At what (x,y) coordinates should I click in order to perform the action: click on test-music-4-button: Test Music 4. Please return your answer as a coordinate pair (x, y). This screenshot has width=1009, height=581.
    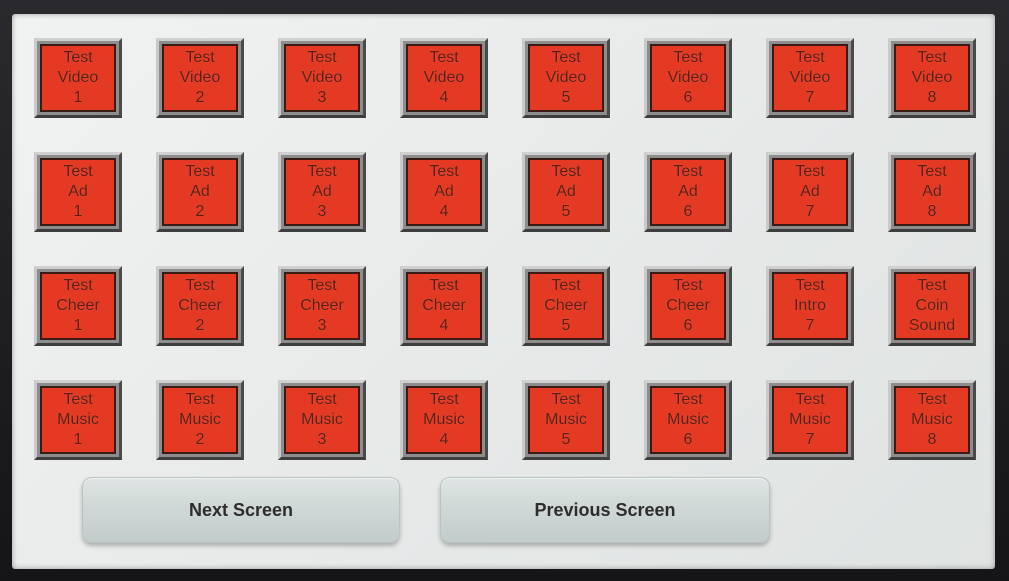
    Looking at the image, I should click on (444, 420).